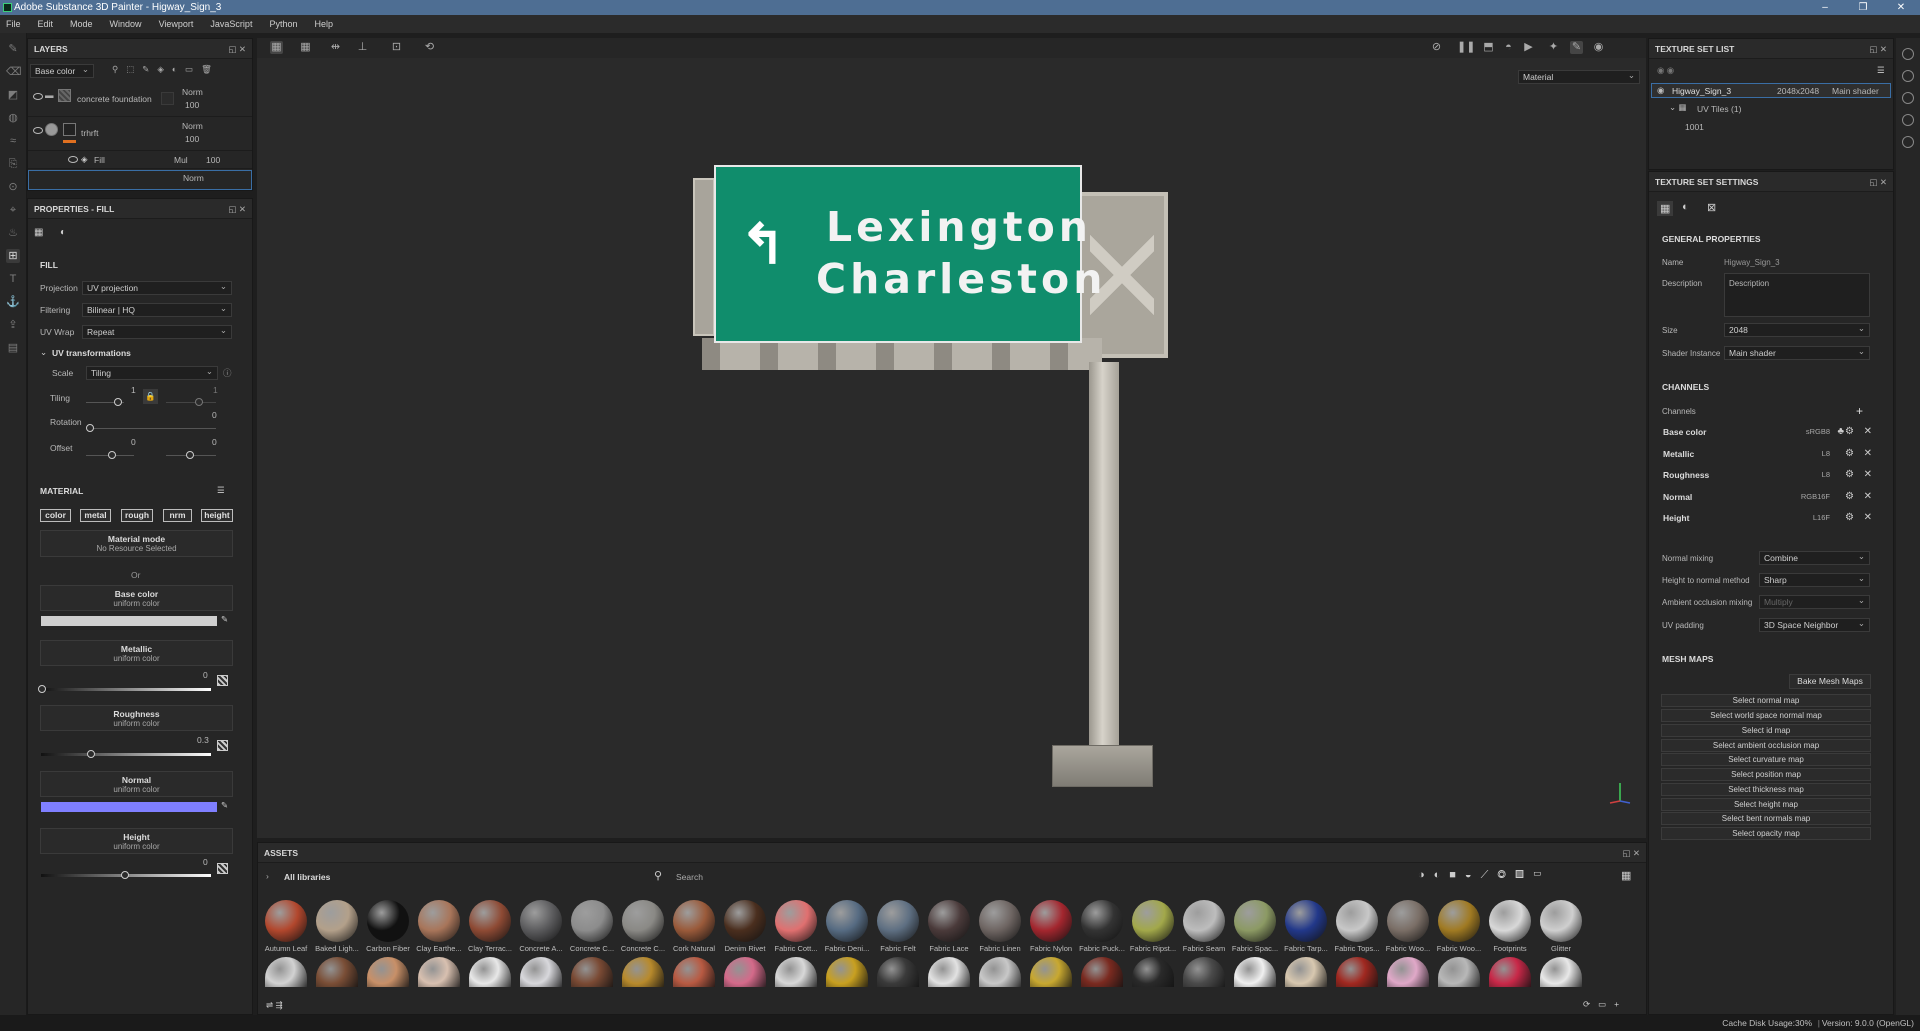 This screenshot has width=1920, height=1031. Describe the element at coordinates (140, 134) in the screenshot. I see `layer-row: trhrft Norm 100` at that location.